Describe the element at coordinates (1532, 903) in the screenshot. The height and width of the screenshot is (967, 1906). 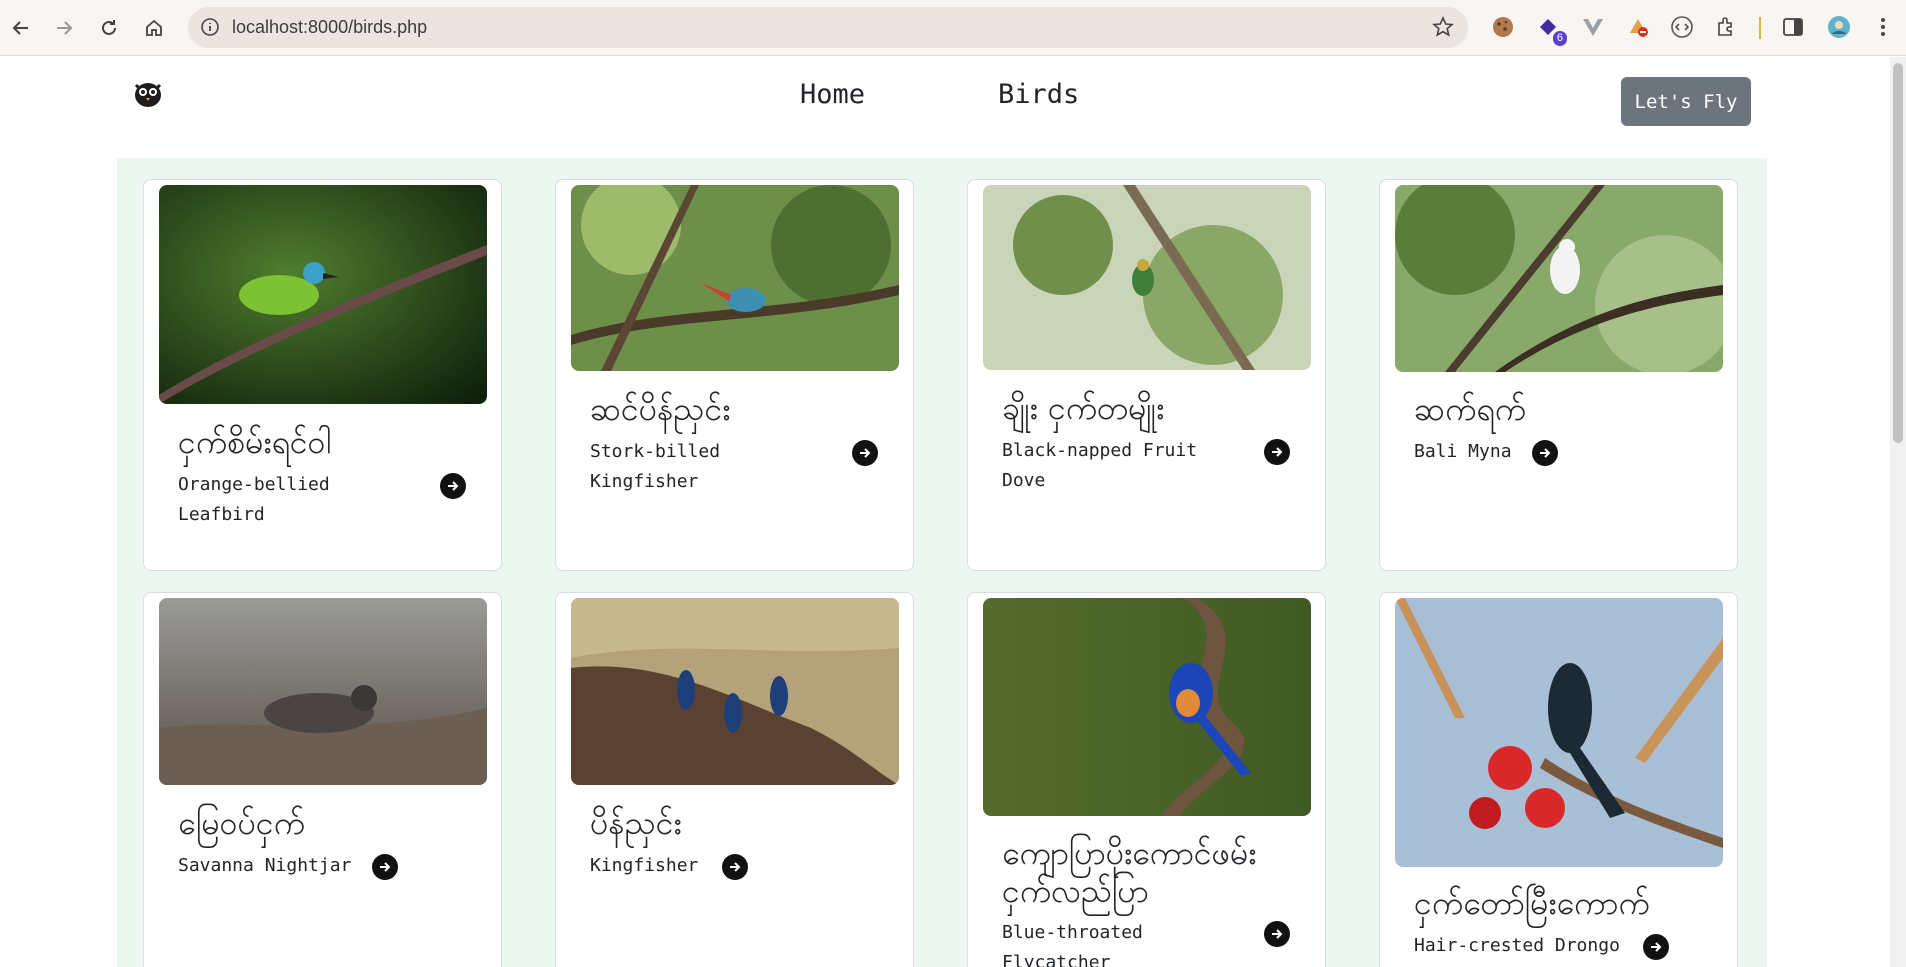
I see `bird-name-mm: ငှက်တော်မြီးကောက်` at that location.